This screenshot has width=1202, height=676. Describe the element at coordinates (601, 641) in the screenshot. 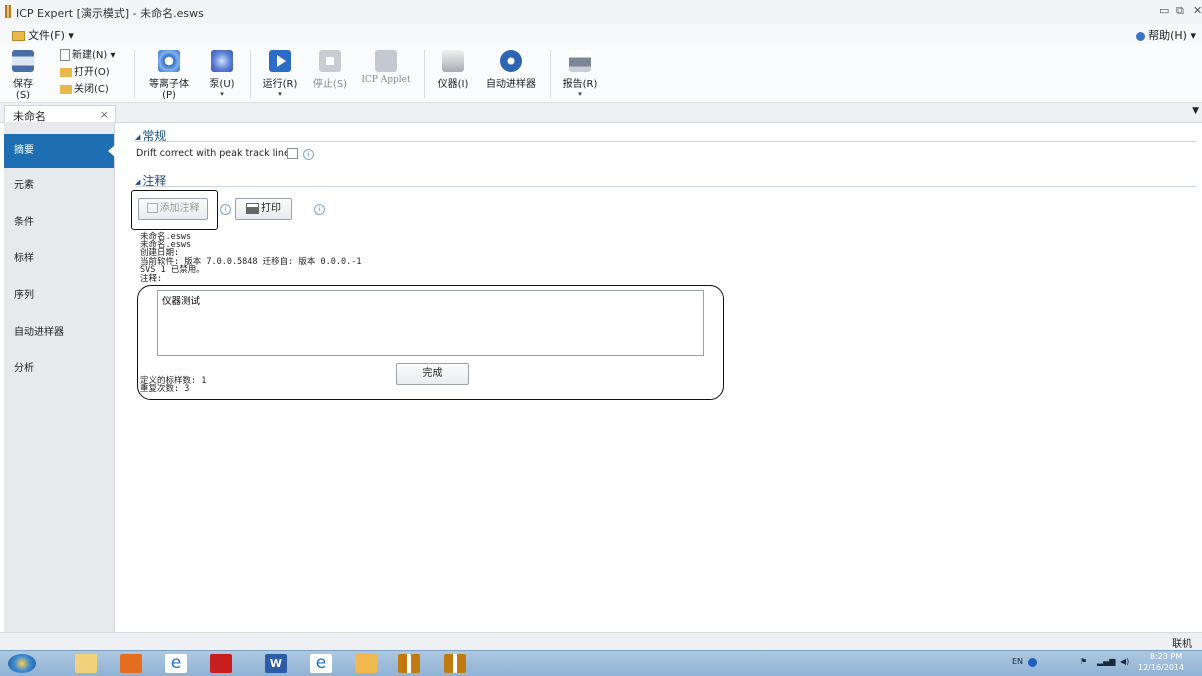

I see `status-bar: 联机` at that location.